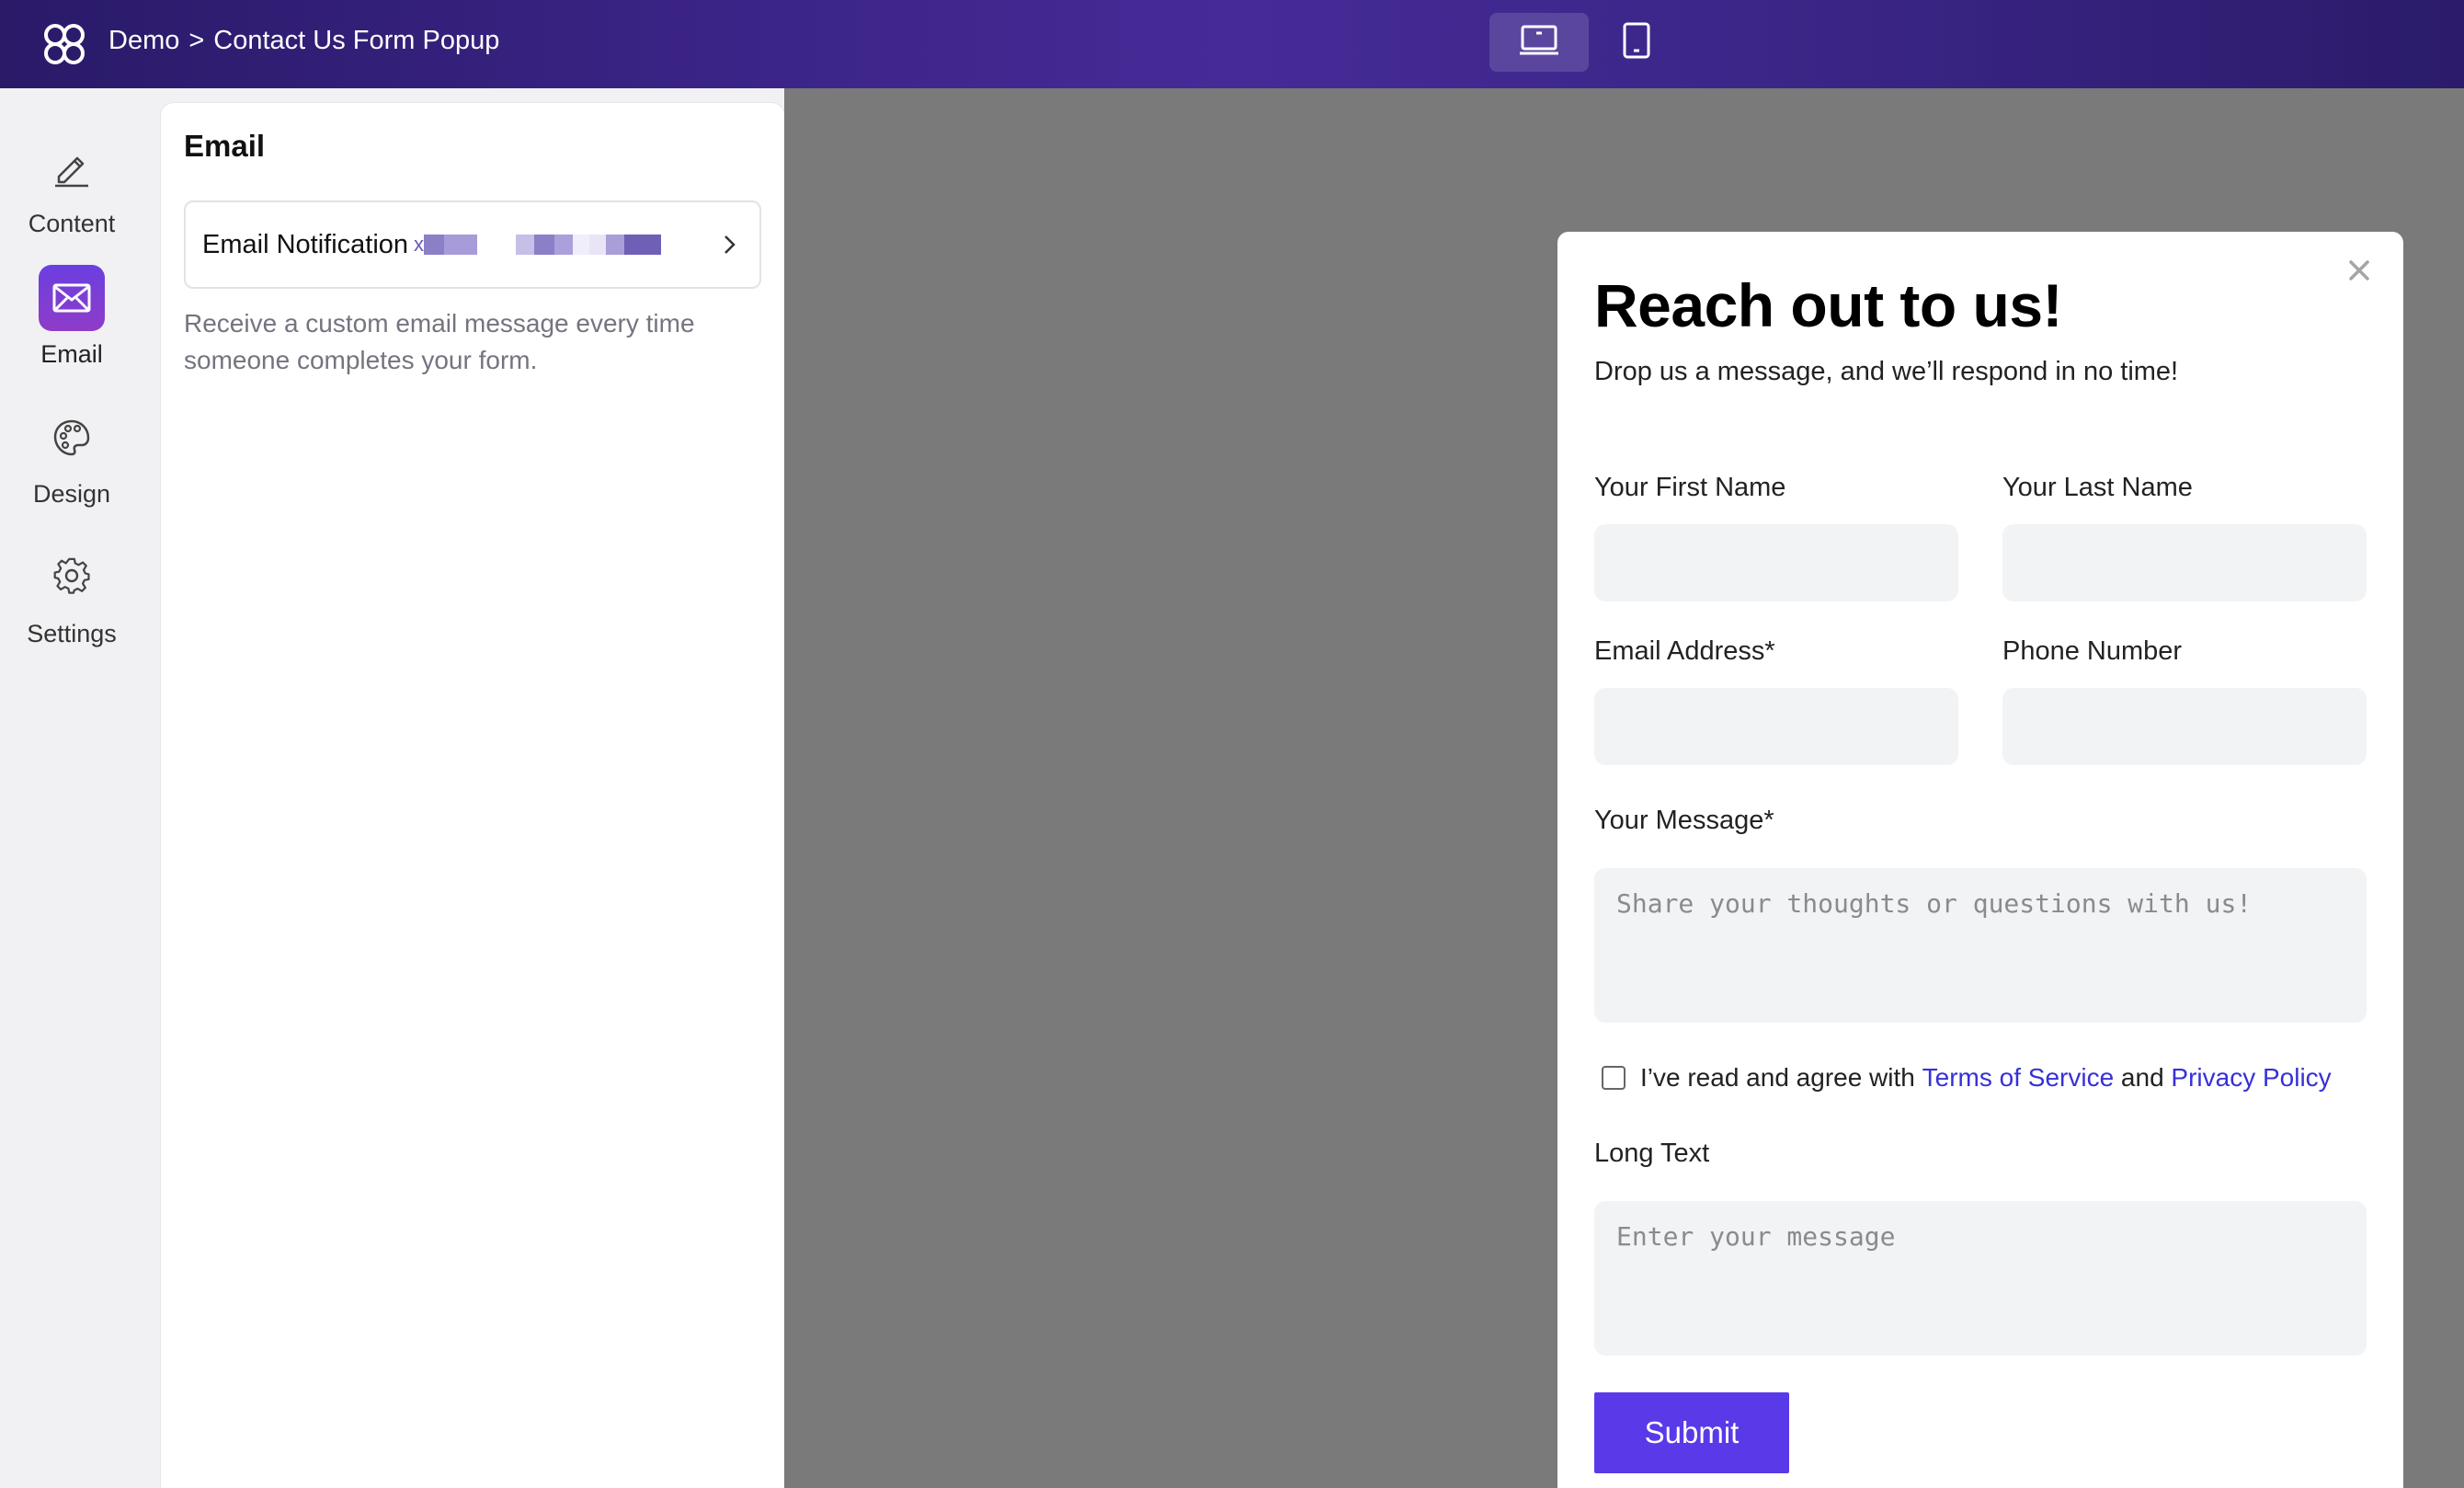 The image size is (2464, 1488). Describe the element at coordinates (356, 40) in the screenshot. I see `breadcrumb-current: Contact Us Form Popup` at that location.